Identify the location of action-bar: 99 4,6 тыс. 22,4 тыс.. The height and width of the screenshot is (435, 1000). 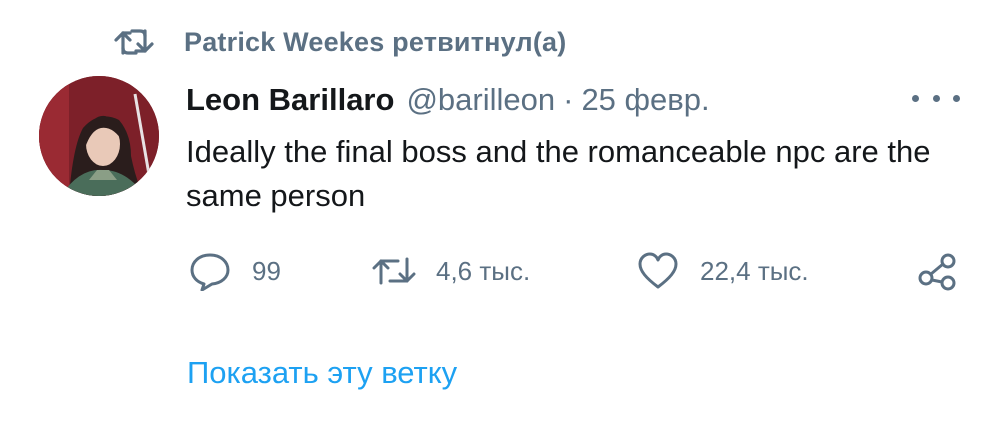
(500, 271).